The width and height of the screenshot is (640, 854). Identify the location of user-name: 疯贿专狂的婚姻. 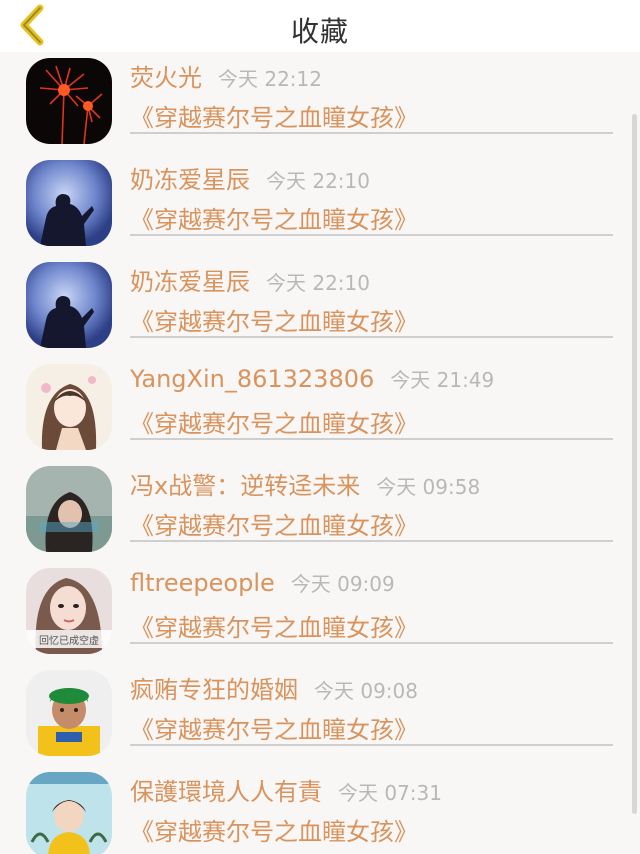
(214, 690).